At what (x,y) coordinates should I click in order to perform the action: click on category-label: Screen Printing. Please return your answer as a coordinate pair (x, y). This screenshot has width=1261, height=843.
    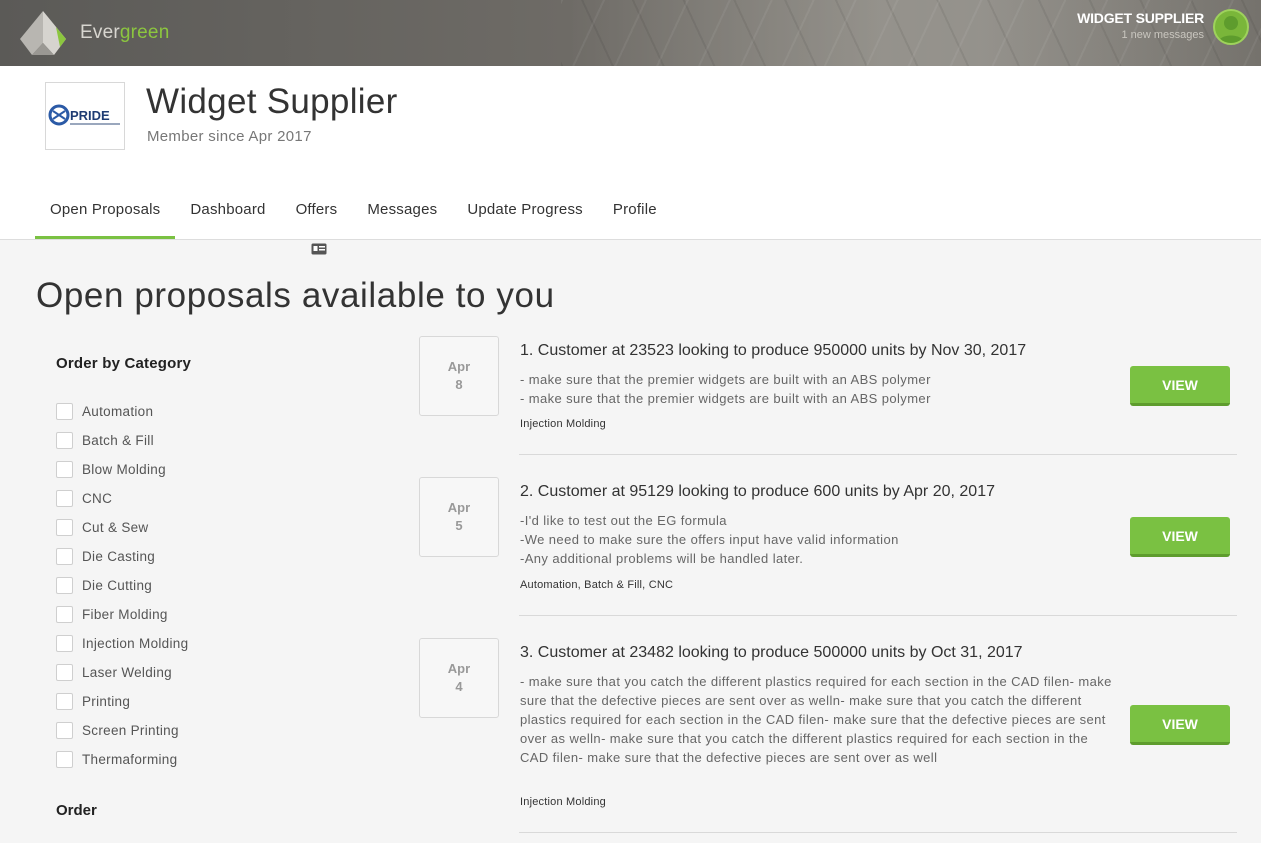
    Looking at the image, I should click on (130, 730).